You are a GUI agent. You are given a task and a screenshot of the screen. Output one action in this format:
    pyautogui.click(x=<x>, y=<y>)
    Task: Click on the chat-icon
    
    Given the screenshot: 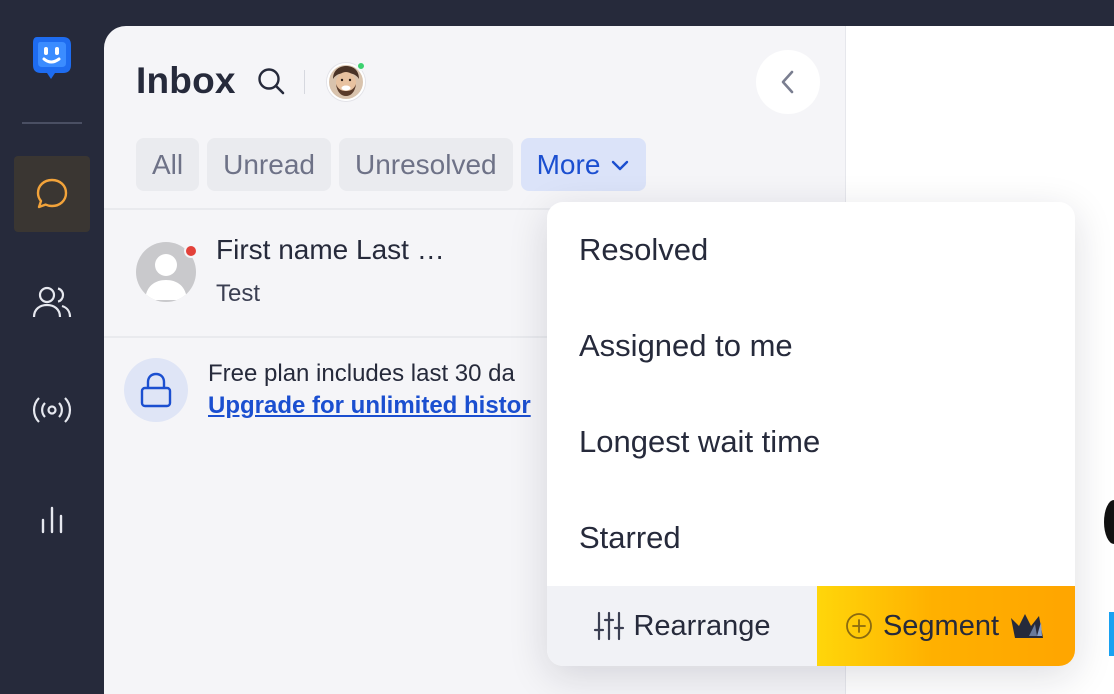 What is the action you would take?
    pyautogui.click(x=52, y=193)
    